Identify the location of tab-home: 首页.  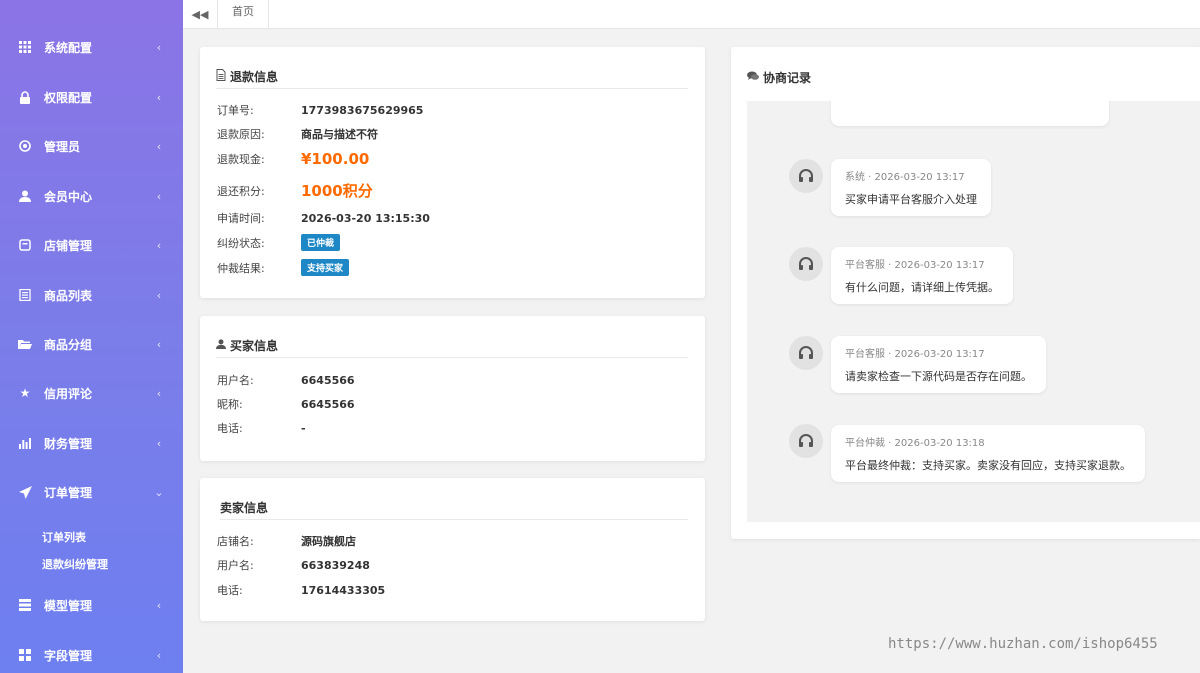
(243, 14).